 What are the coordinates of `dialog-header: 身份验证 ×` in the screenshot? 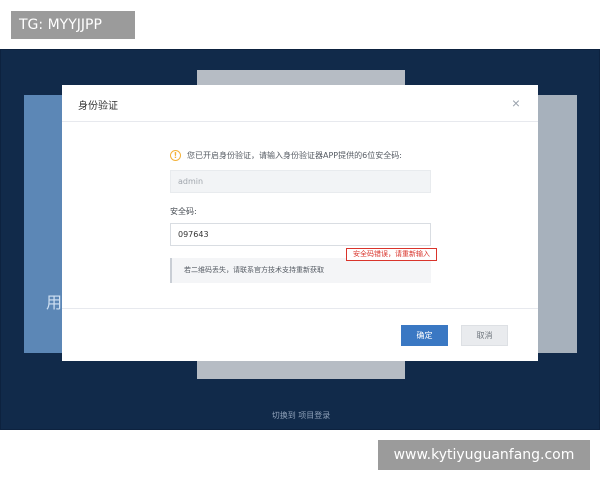 It's located at (300, 103).